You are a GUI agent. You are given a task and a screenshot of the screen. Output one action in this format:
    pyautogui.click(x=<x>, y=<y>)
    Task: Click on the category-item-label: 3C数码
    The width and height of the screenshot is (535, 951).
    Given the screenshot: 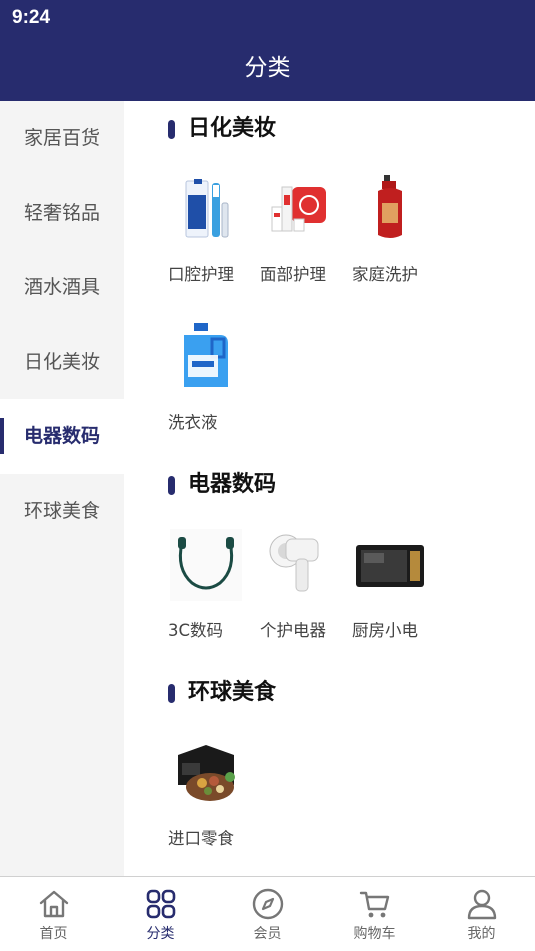 What is the action you would take?
    pyautogui.click(x=196, y=630)
    